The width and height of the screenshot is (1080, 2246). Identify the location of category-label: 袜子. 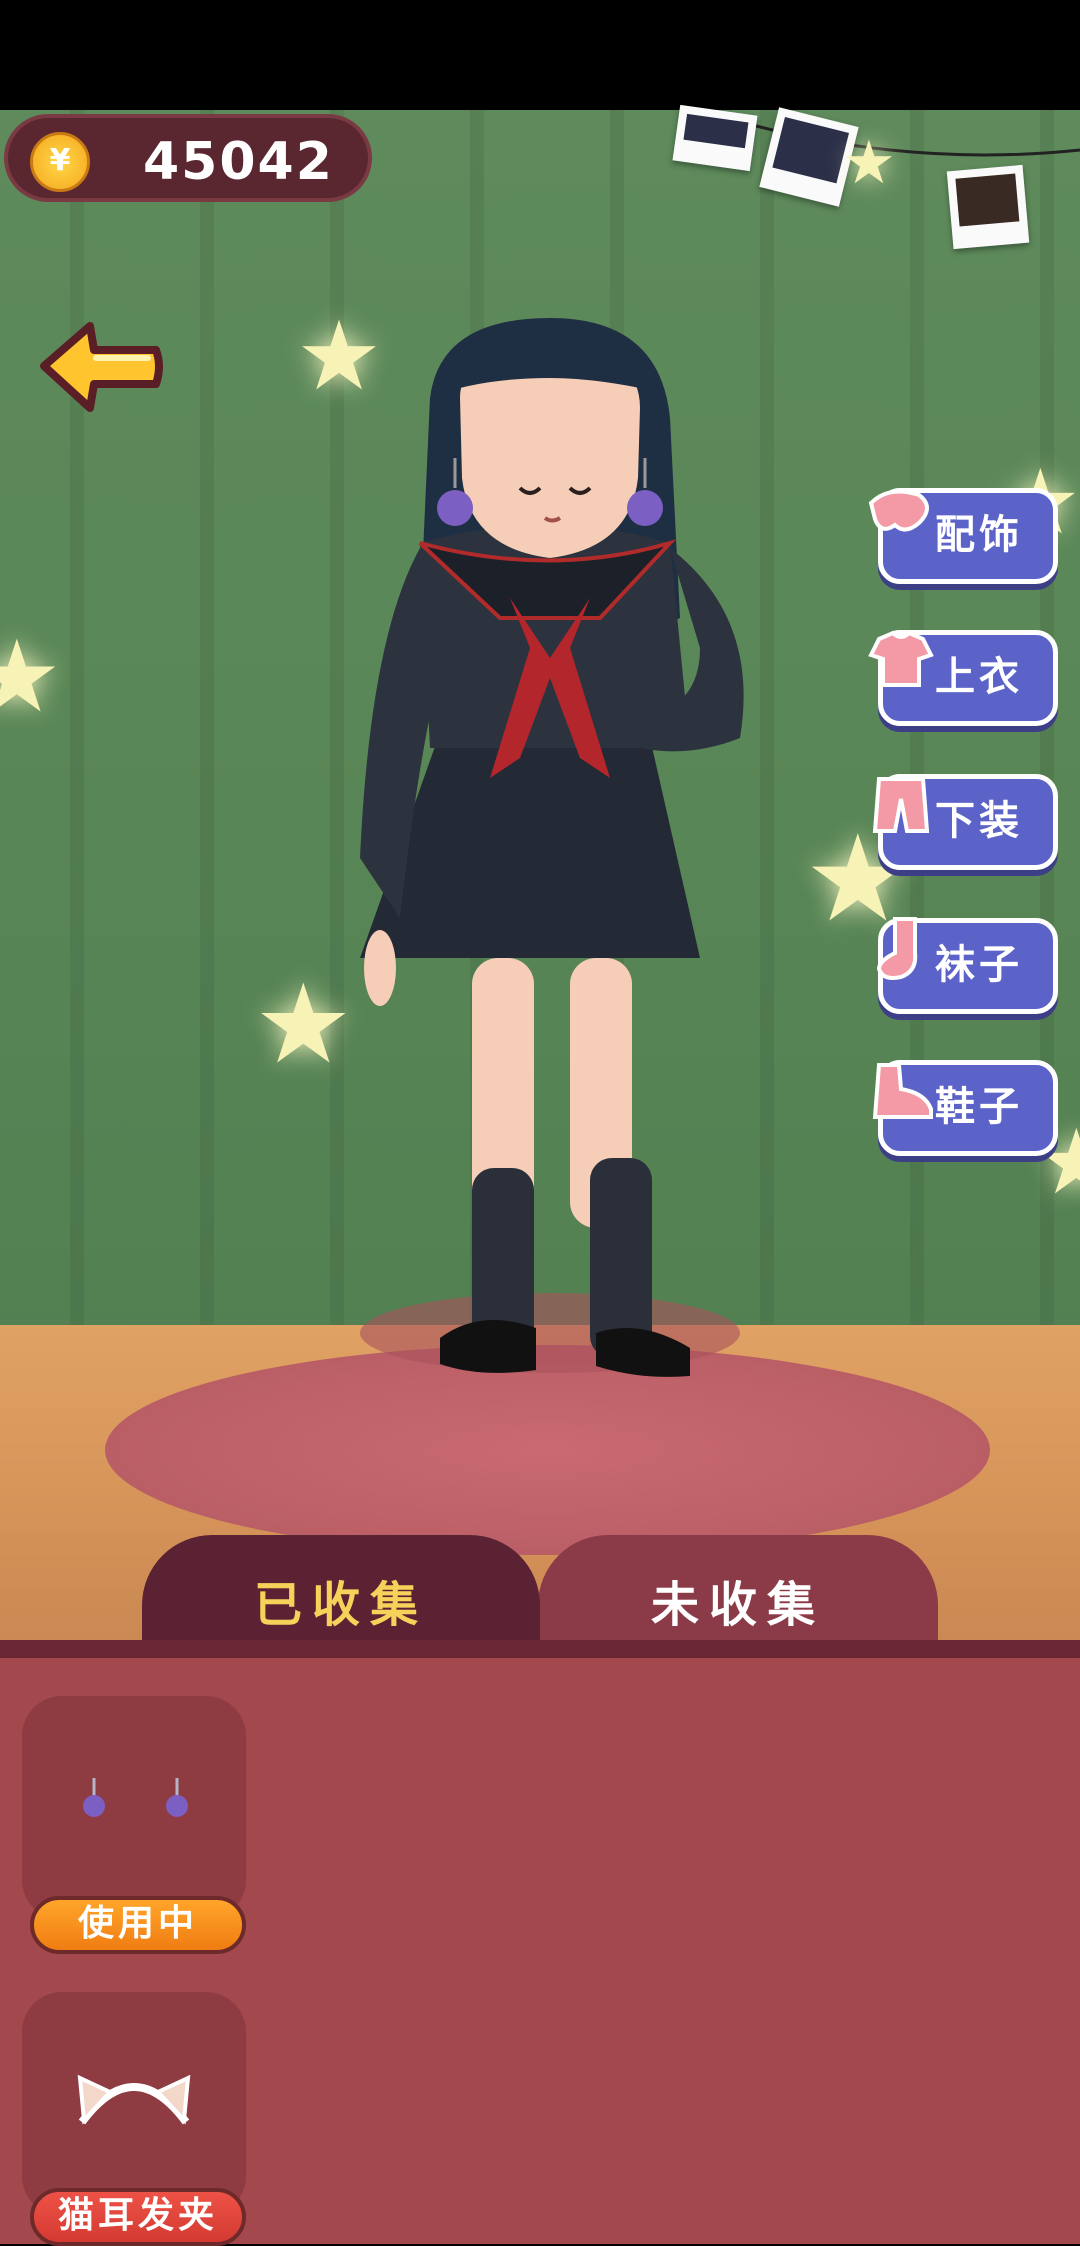
(979, 965).